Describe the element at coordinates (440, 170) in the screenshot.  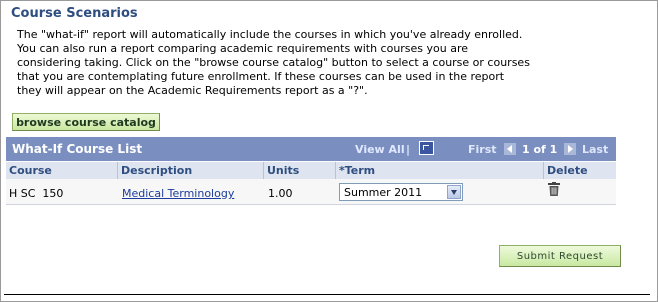
I see `column-header-term: *Term` at that location.